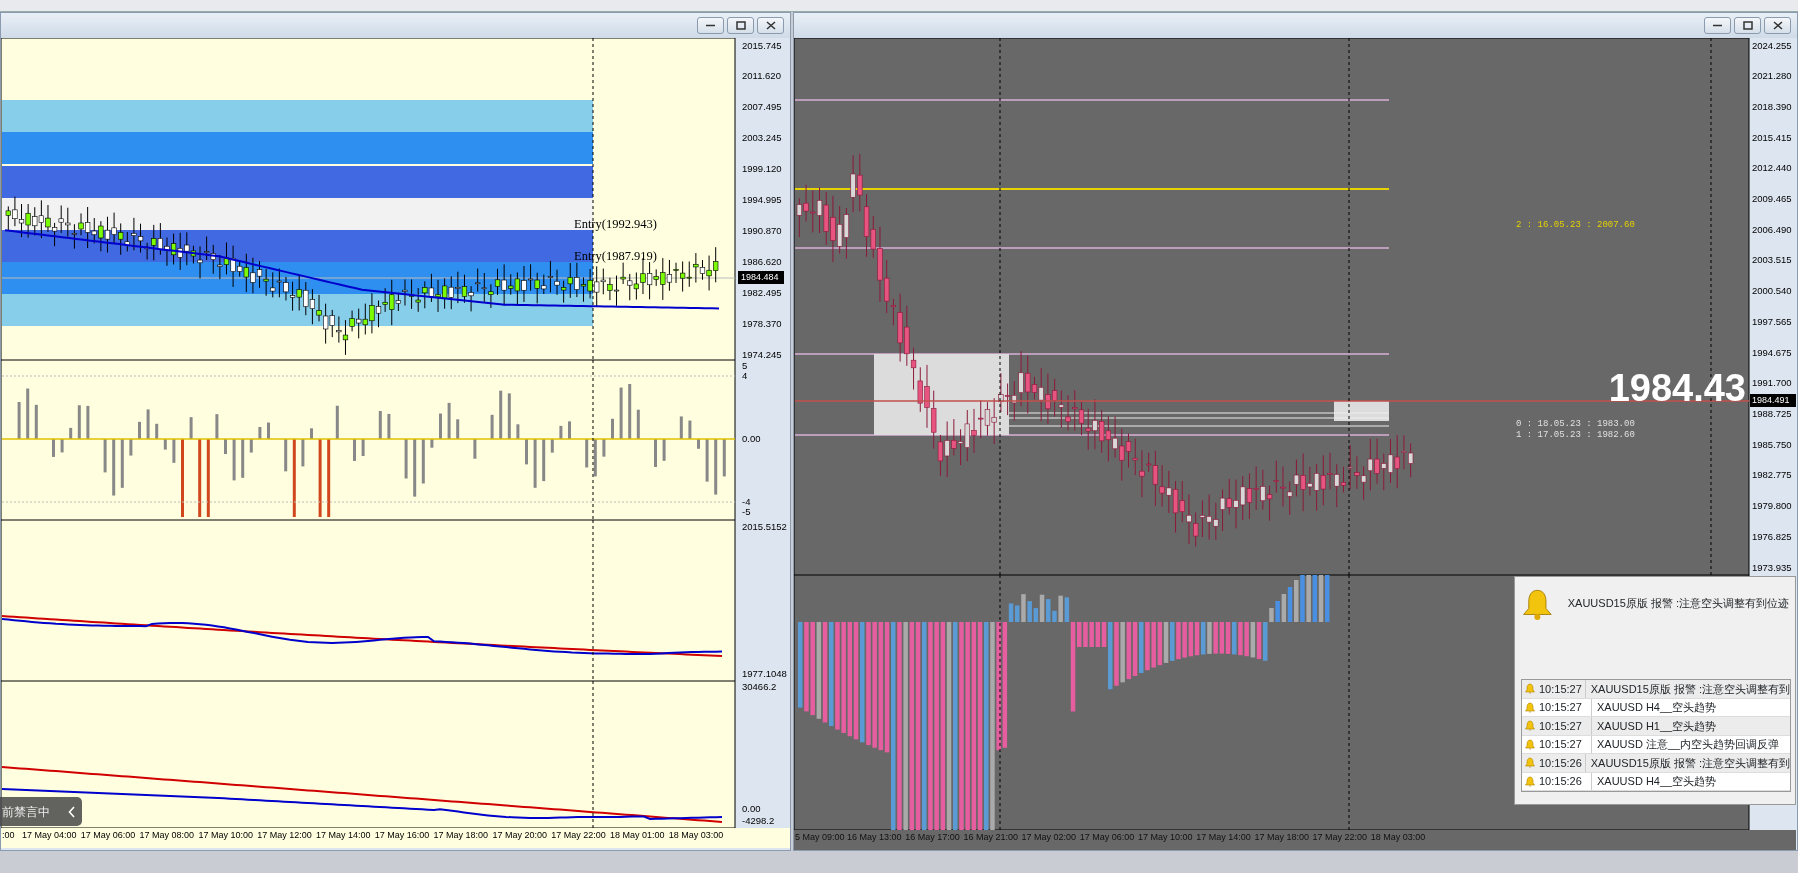  I want to click on time-axis-label: 16 May 17:00, so click(932, 837).